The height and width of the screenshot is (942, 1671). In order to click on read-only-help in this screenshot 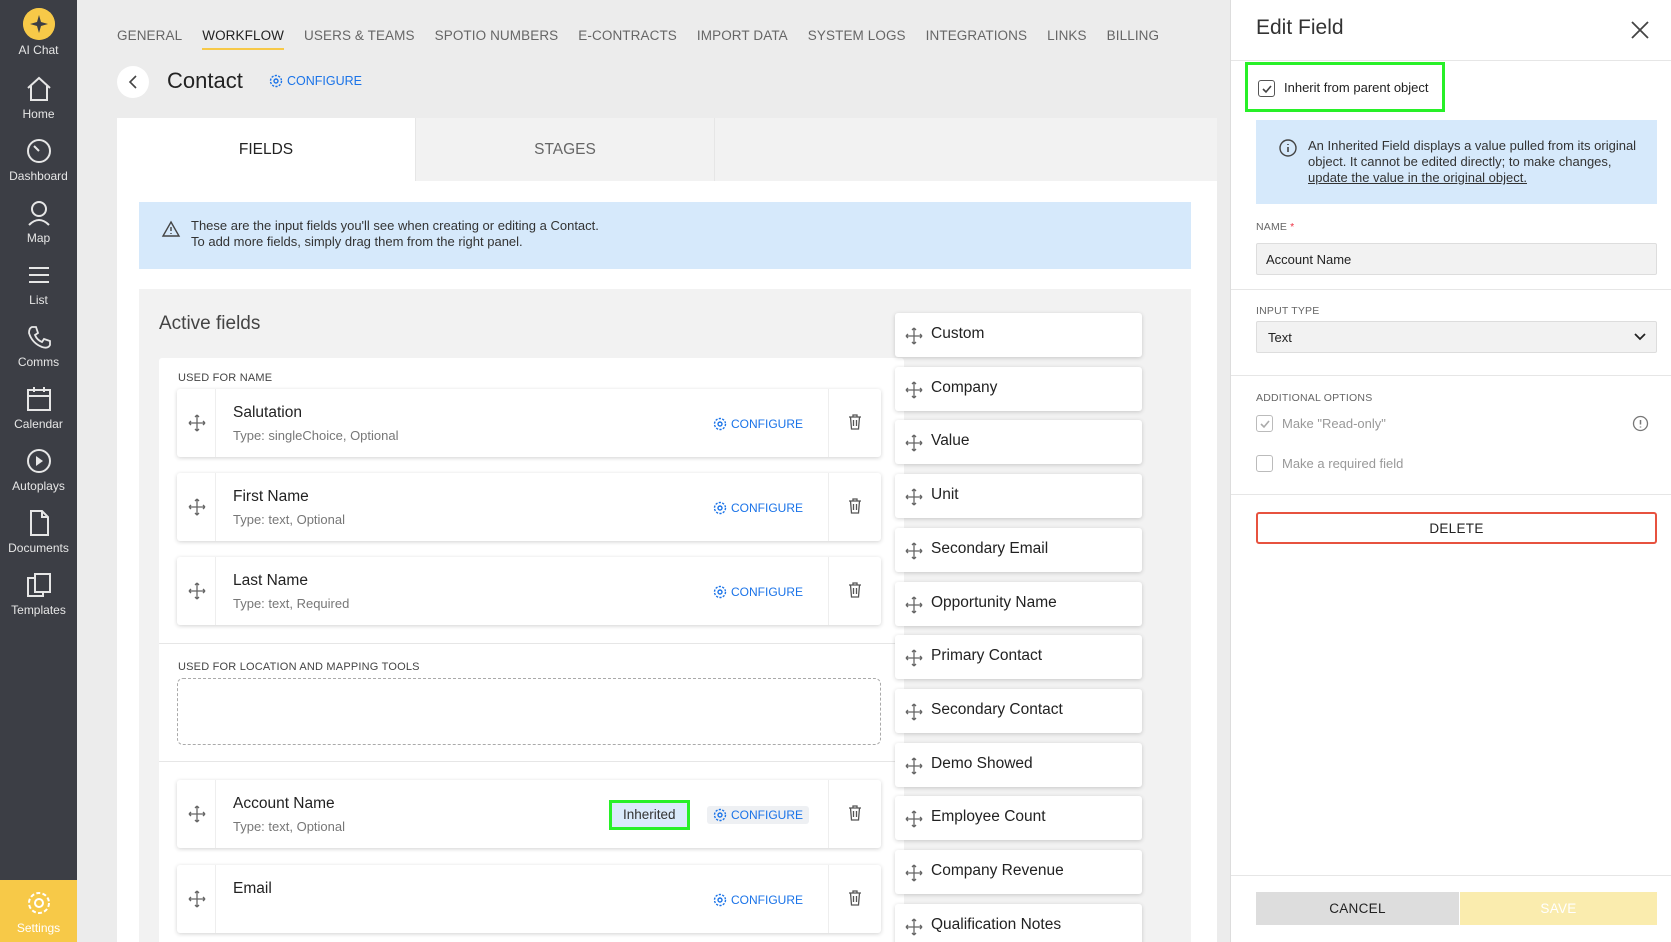, I will do `click(1640, 426)`.